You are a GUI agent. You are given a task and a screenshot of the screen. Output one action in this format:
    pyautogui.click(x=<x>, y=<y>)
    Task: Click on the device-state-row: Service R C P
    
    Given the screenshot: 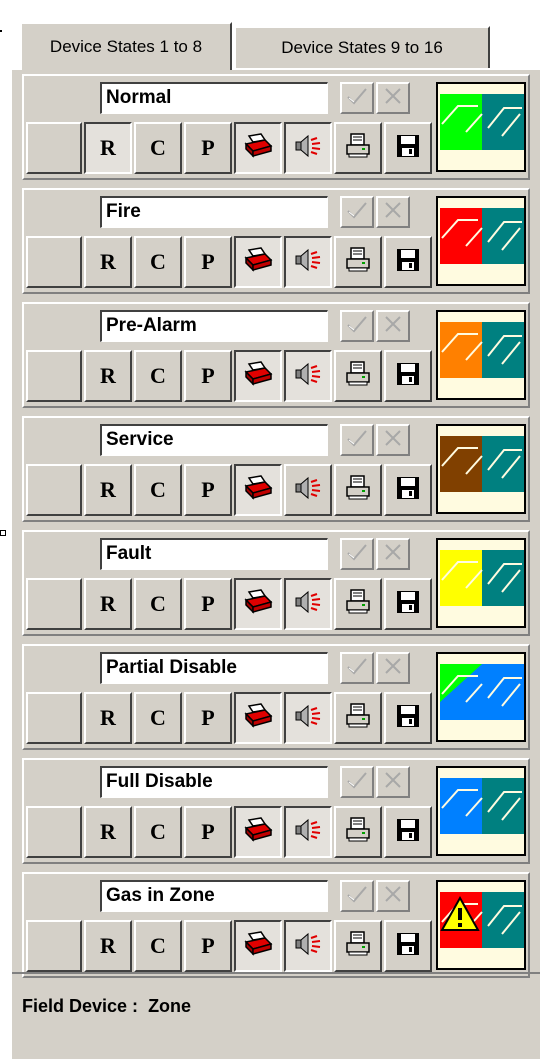 What is the action you would take?
    pyautogui.click(x=276, y=469)
    